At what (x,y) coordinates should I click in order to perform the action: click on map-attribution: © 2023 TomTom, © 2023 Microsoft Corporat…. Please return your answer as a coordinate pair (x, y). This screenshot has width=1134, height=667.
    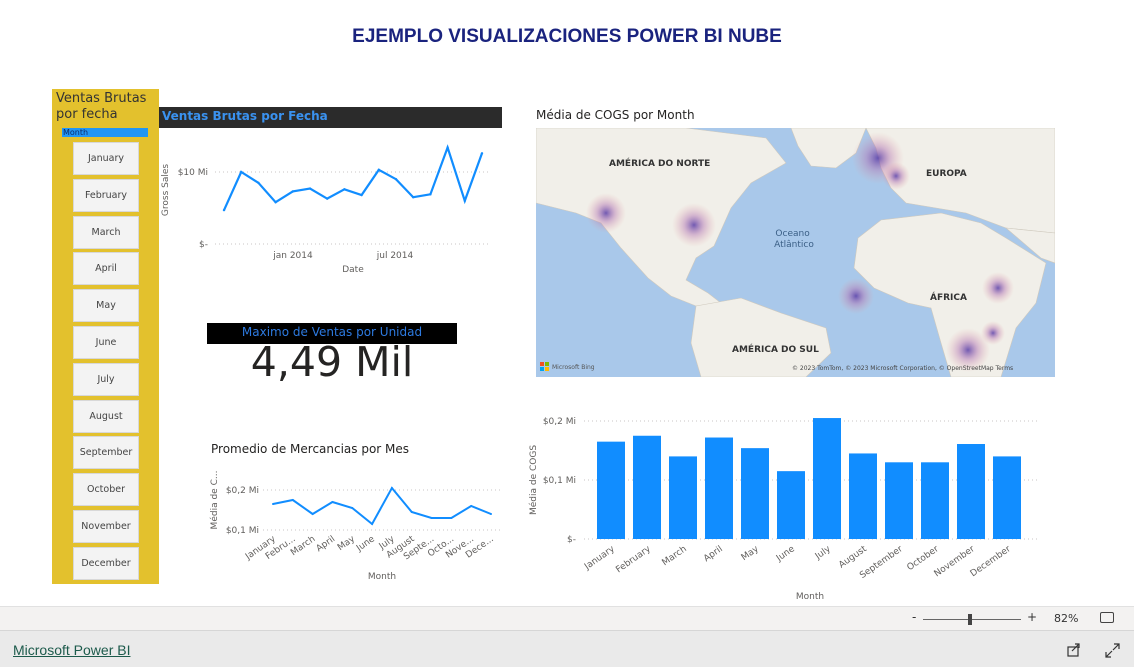
    Looking at the image, I should click on (902, 368).